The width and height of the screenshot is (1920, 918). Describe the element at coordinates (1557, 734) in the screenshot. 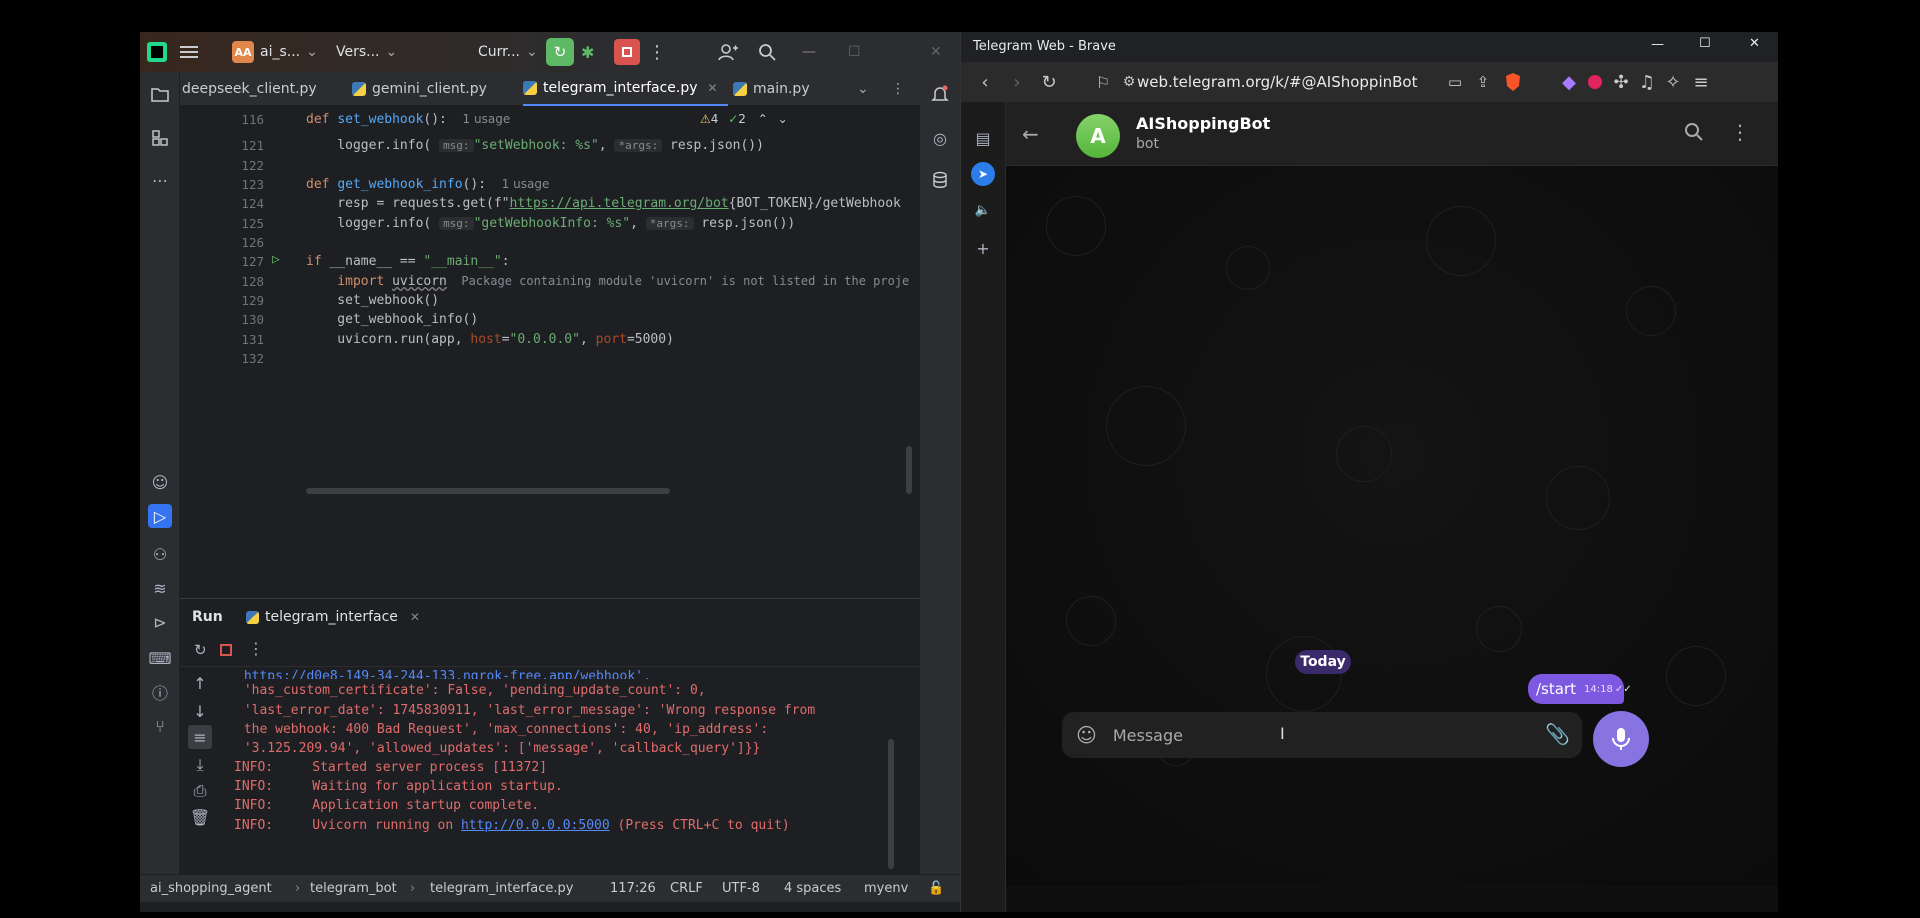

I see `attach-paperclip-icon: 📎` at that location.